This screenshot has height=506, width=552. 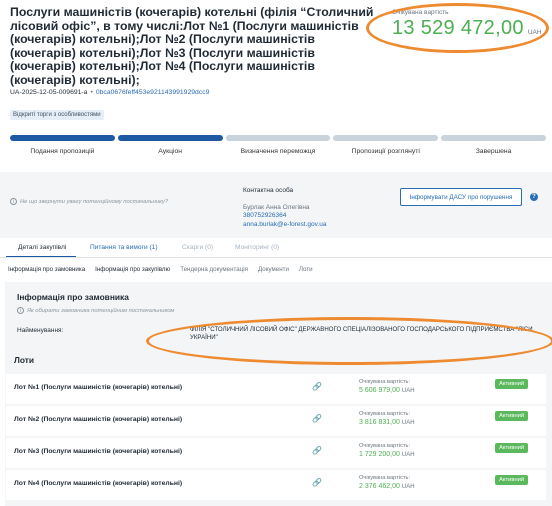 I want to click on stage-label: Пропозиції розглянуті, so click(x=385, y=151).